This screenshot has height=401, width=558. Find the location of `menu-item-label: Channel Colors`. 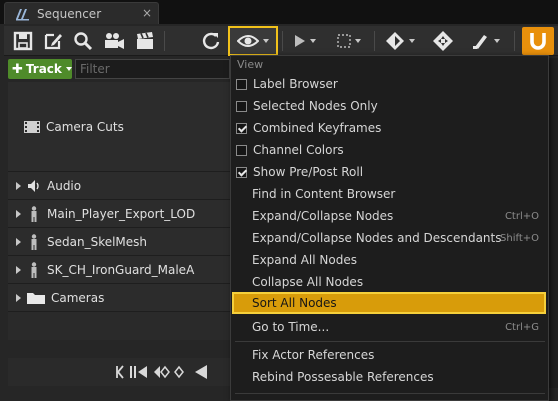

menu-item-label: Channel Colors is located at coordinates (298, 150).